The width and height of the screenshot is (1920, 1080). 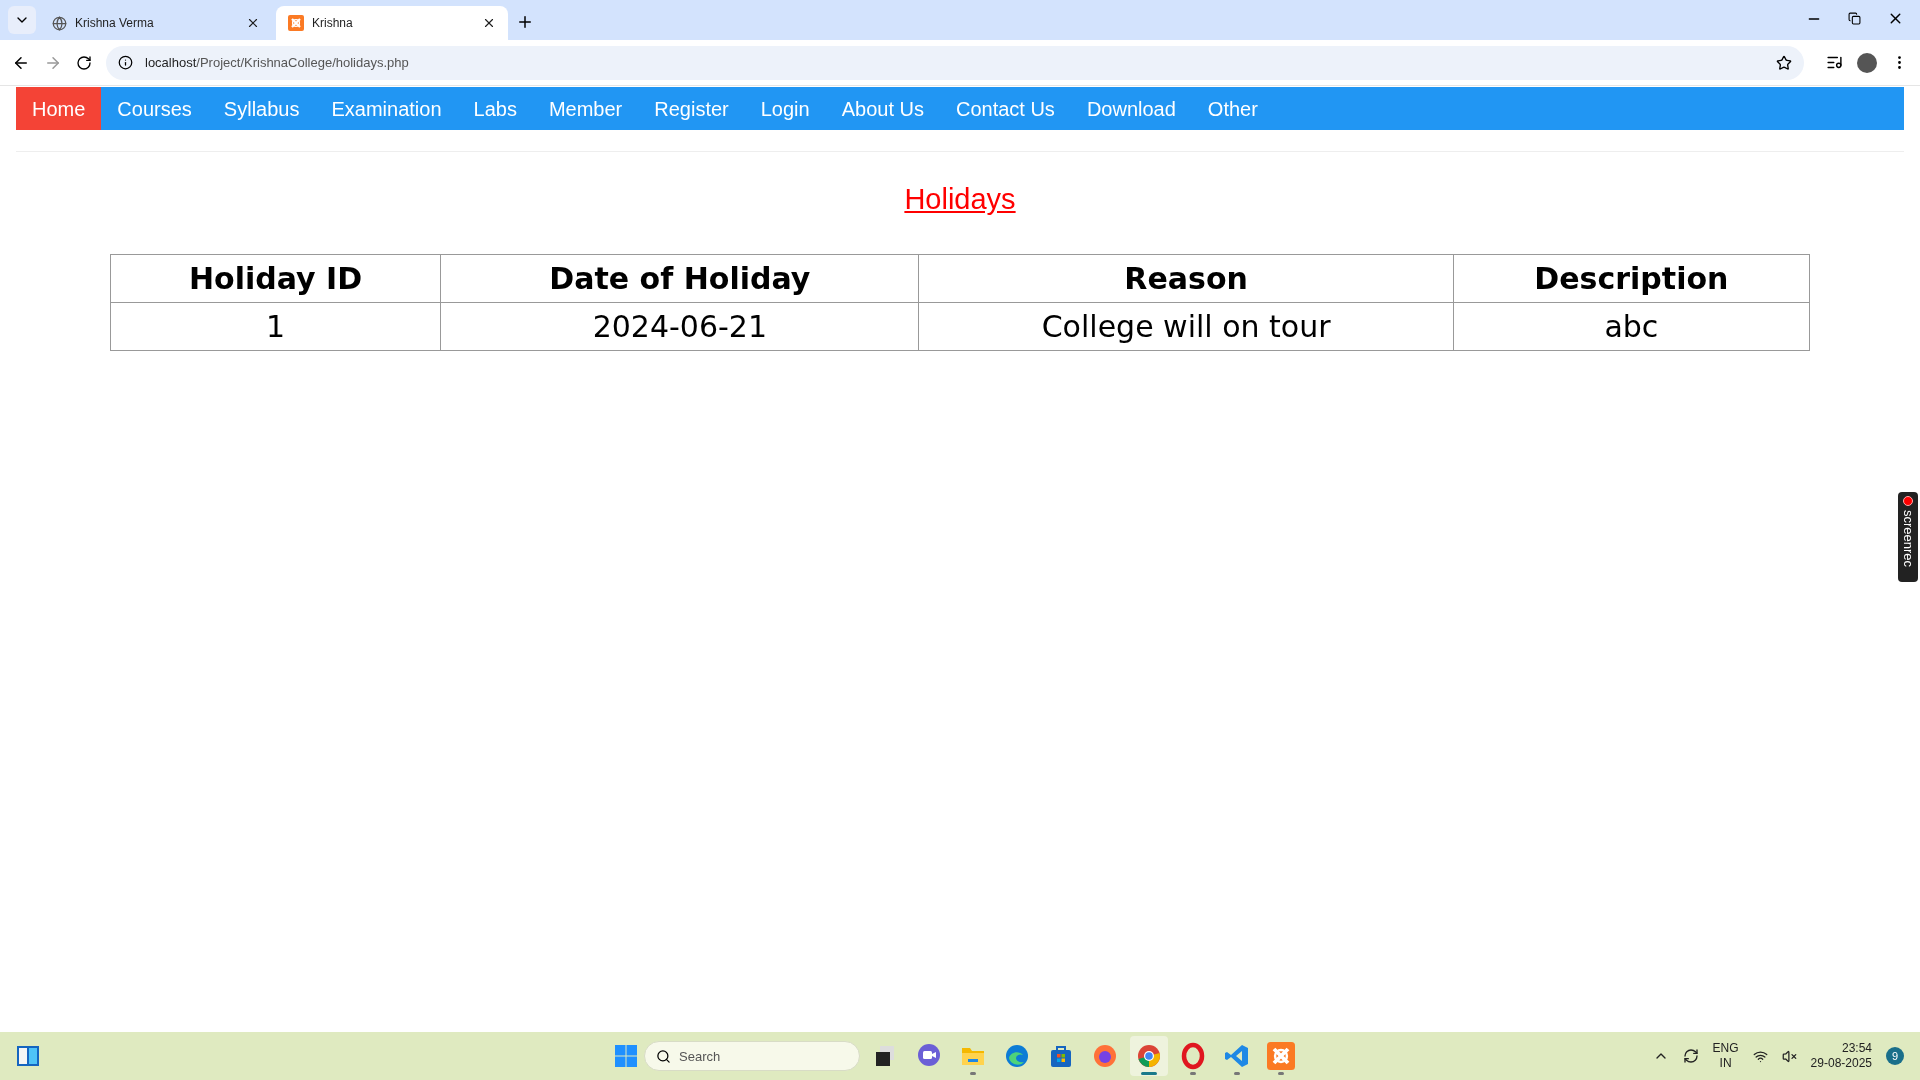 What do you see at coordinates (1149, 1056) in the screenshot?
I see `chrome-browser-icon` at bounding box center [1149, 1056].